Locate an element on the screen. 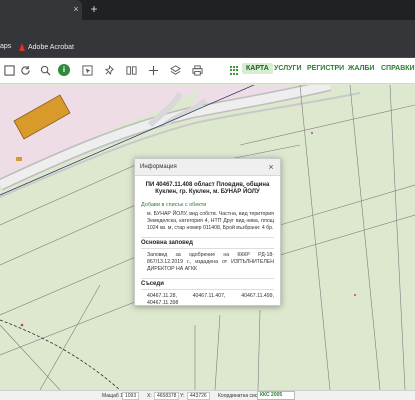  neighbors-header: Съседи is located at coordinates (207, 284).